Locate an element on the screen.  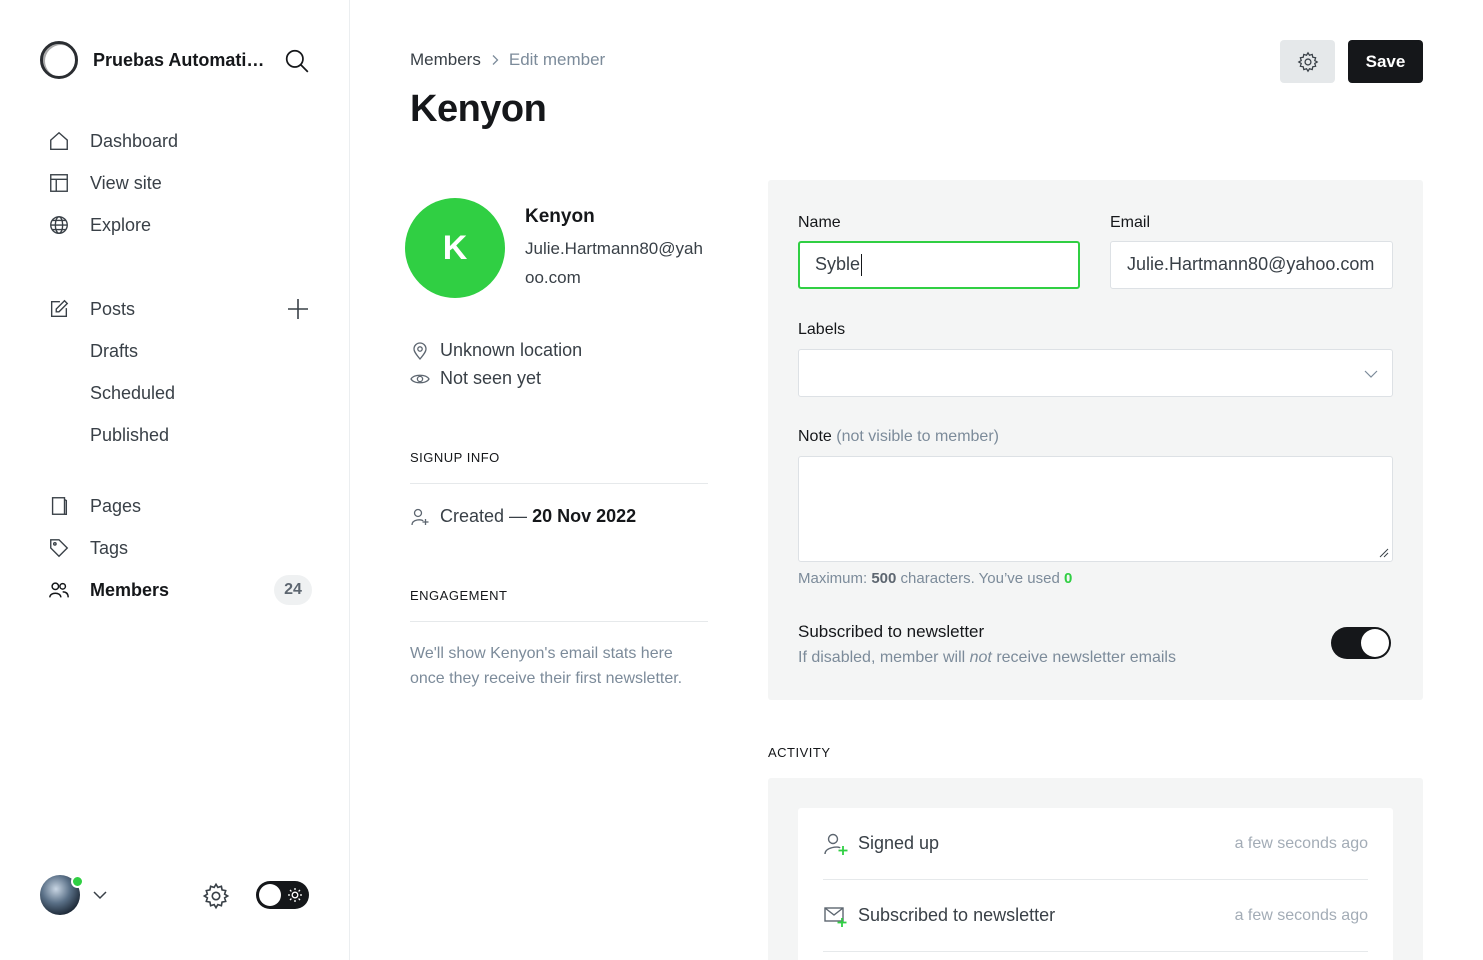
globe-icon is located at coordinates (59, 225).